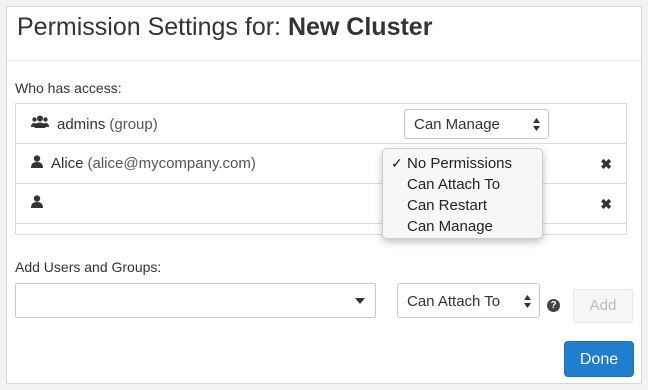 Image resolution: width=648 pixels, height=390 pixels. Describe the element at coordinates (81, 124) in the screenshot. I see `acl-name: admins` at that location.